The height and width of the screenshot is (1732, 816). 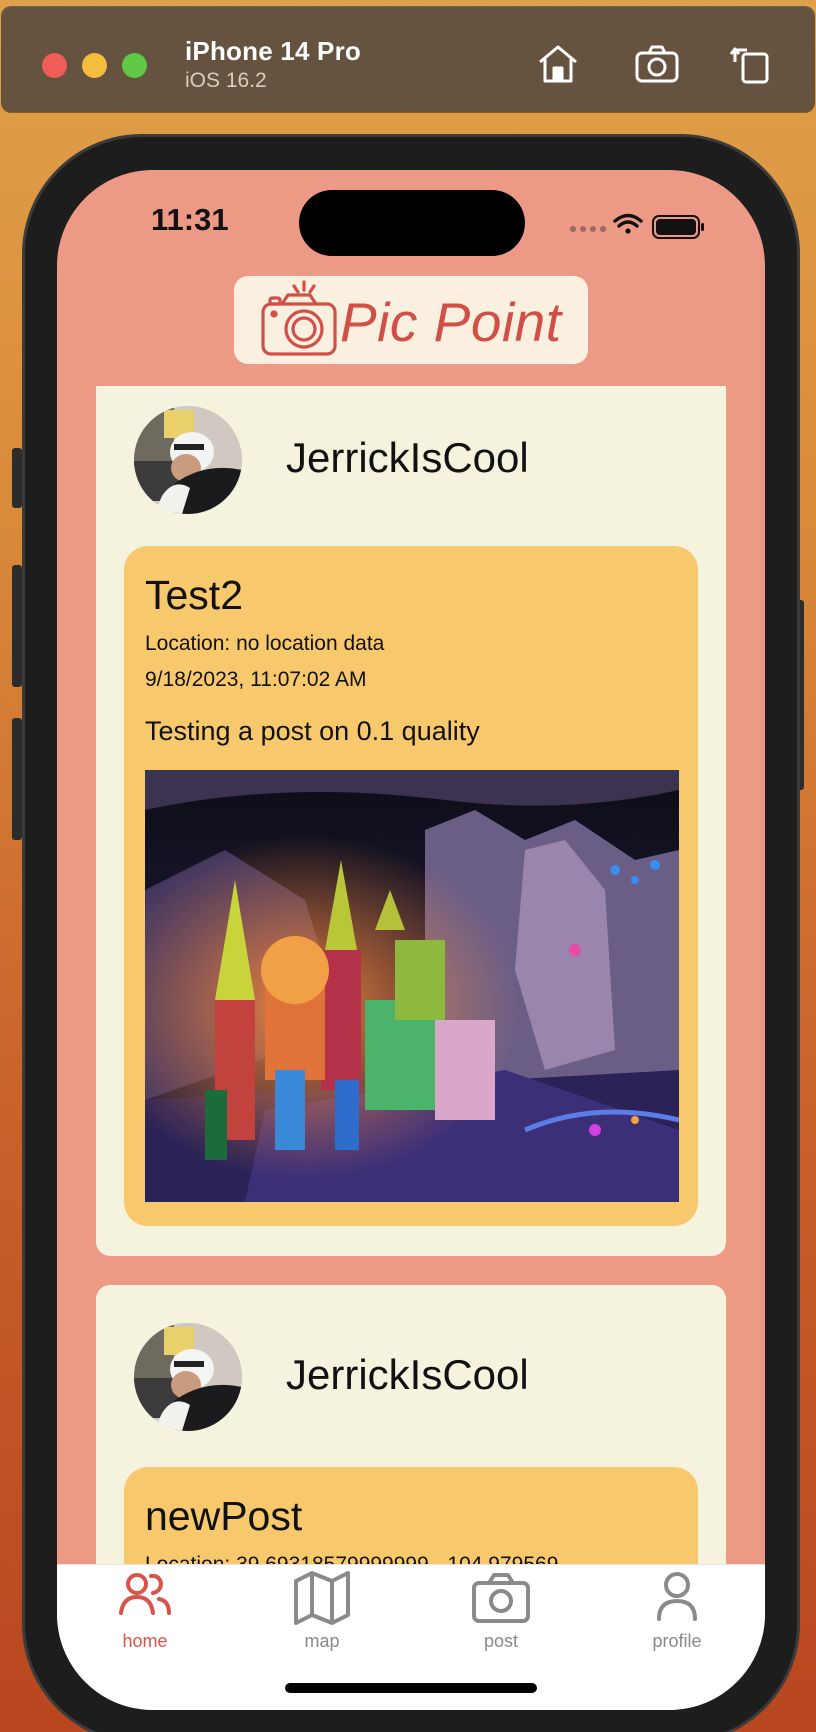 I want to click on status-icons, so click(x=638, y=225).